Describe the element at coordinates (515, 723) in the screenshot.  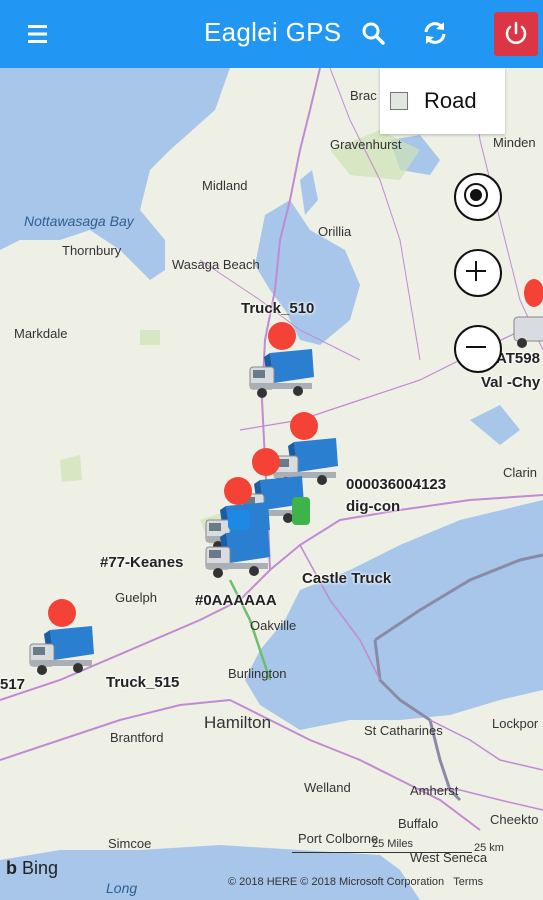
I see `place-label: Lockpor` at that location.